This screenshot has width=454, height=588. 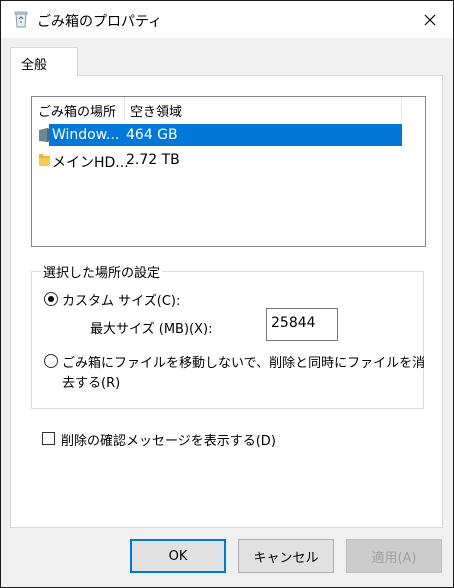 What do you see at coordinates (152, 135) in the screenshot?
I see `free-space-value: 464 GB` at bounding box center [152, 135].